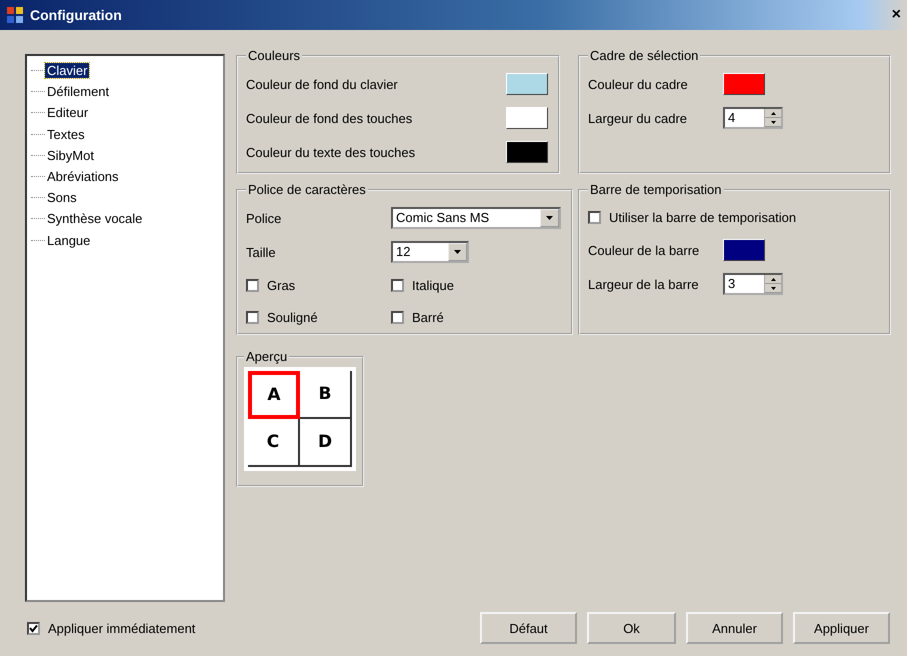 This screenshot has height=656, width=907. I want to click on size-dropdown: 12, so click(430, 252).